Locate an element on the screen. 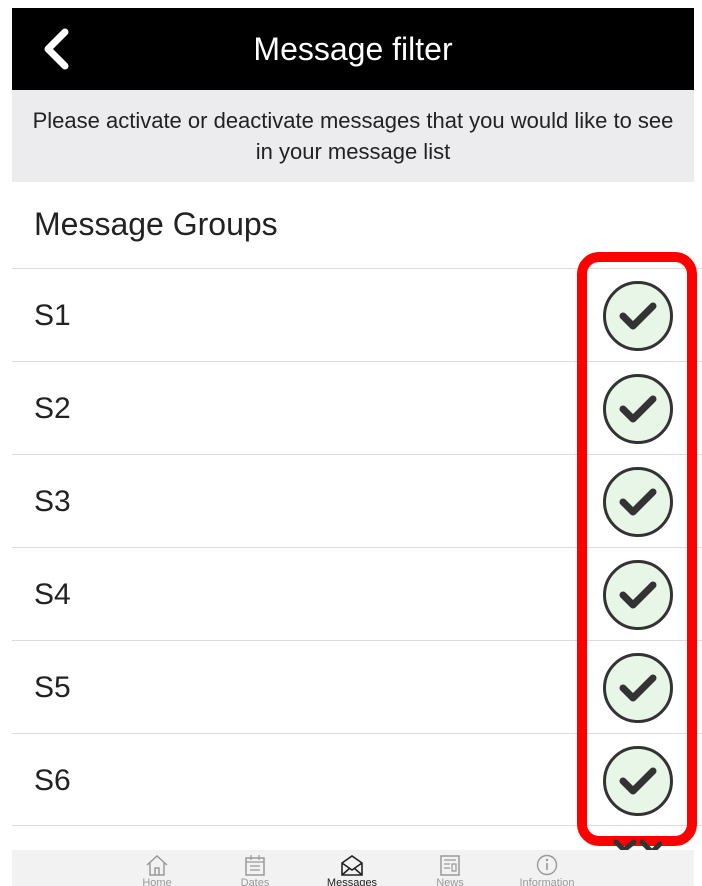 This screenshot has height=886, width=702. group-label: S1 is located at coordinates (52, 315).